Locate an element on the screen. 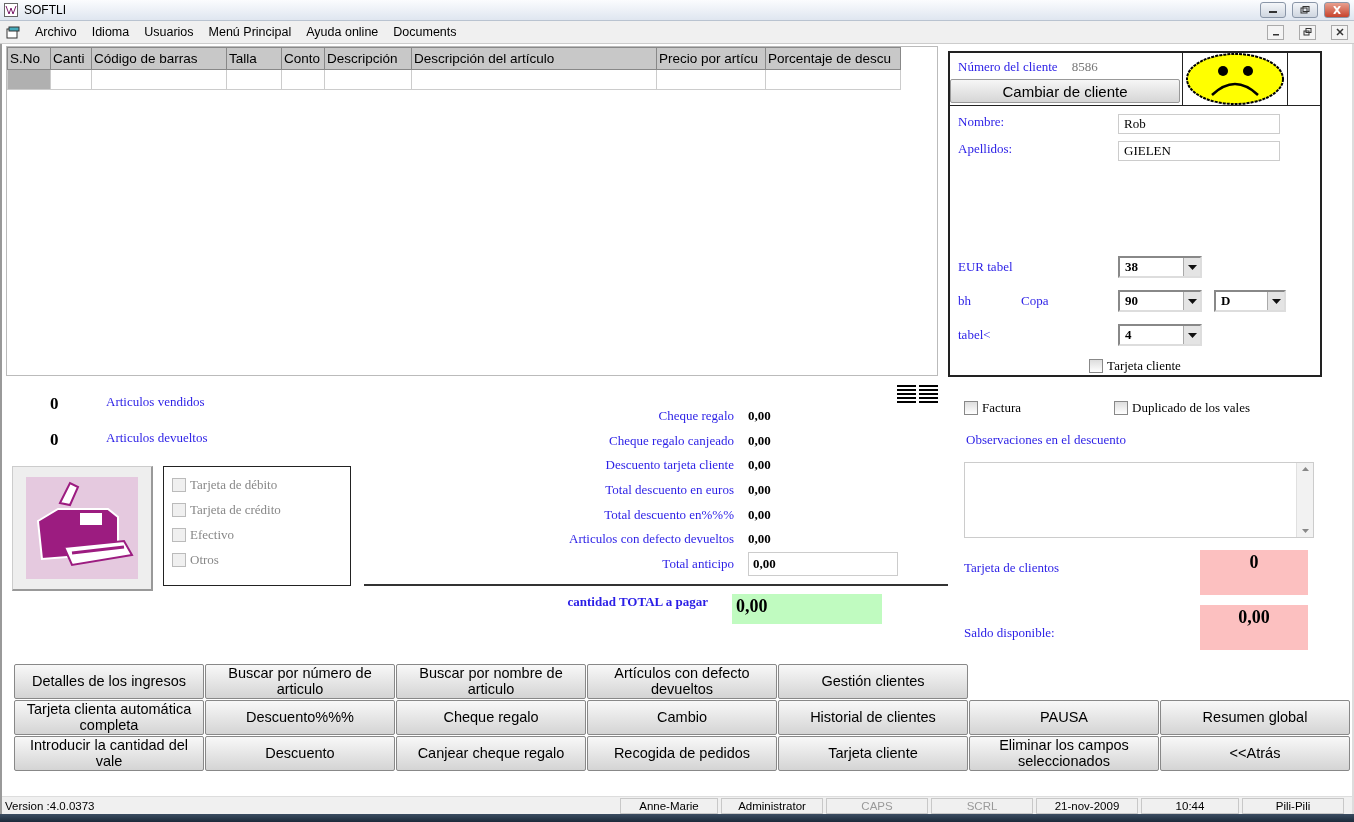  field-label: tabel< is located at coordinates (974, 335).